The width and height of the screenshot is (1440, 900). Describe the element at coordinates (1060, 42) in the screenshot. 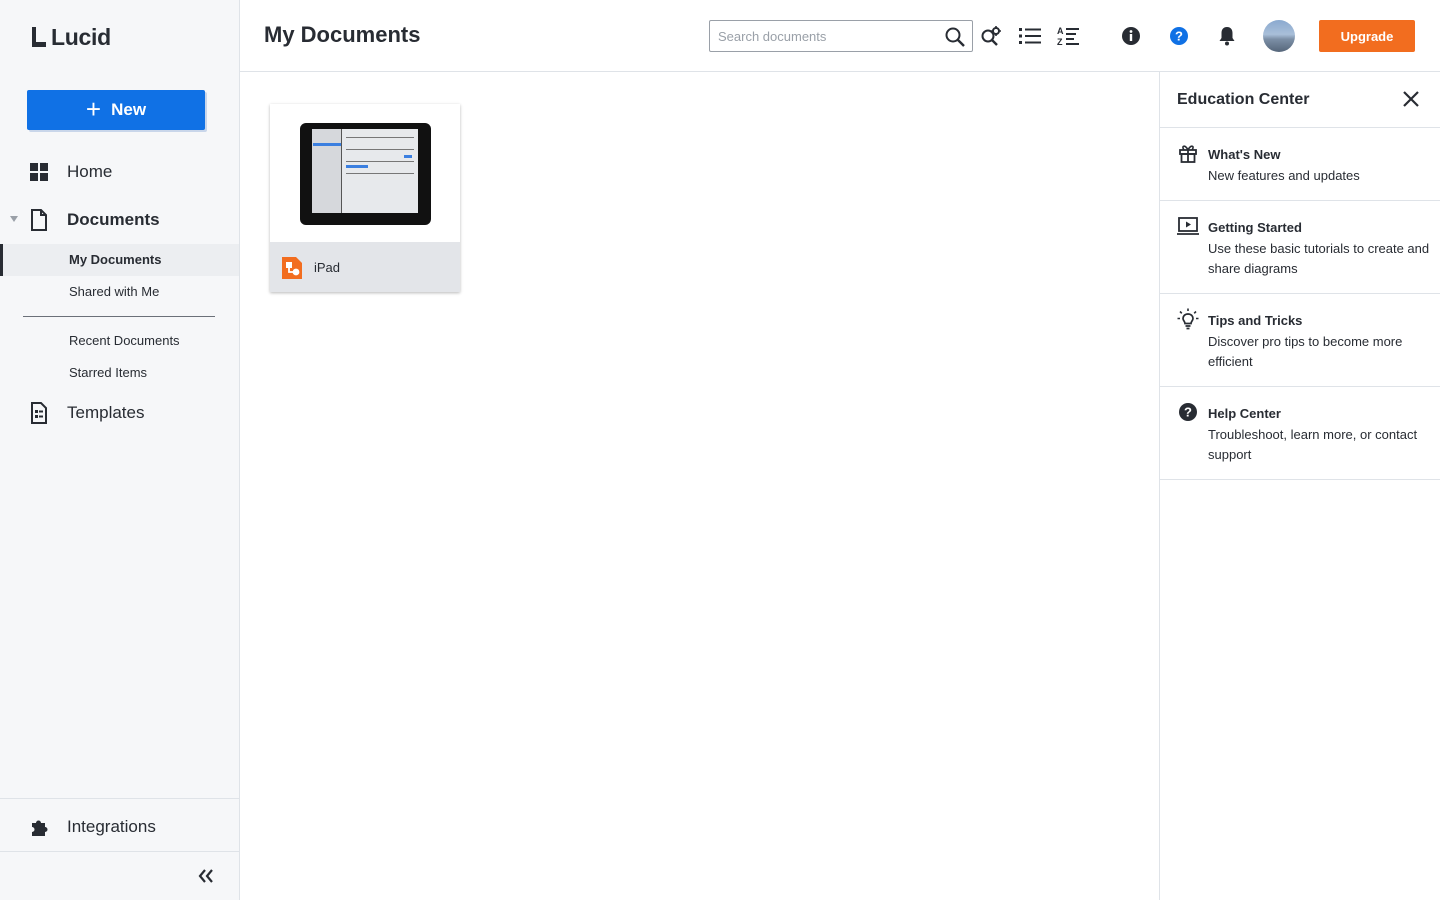

I see `svg-text: Z` at that location.